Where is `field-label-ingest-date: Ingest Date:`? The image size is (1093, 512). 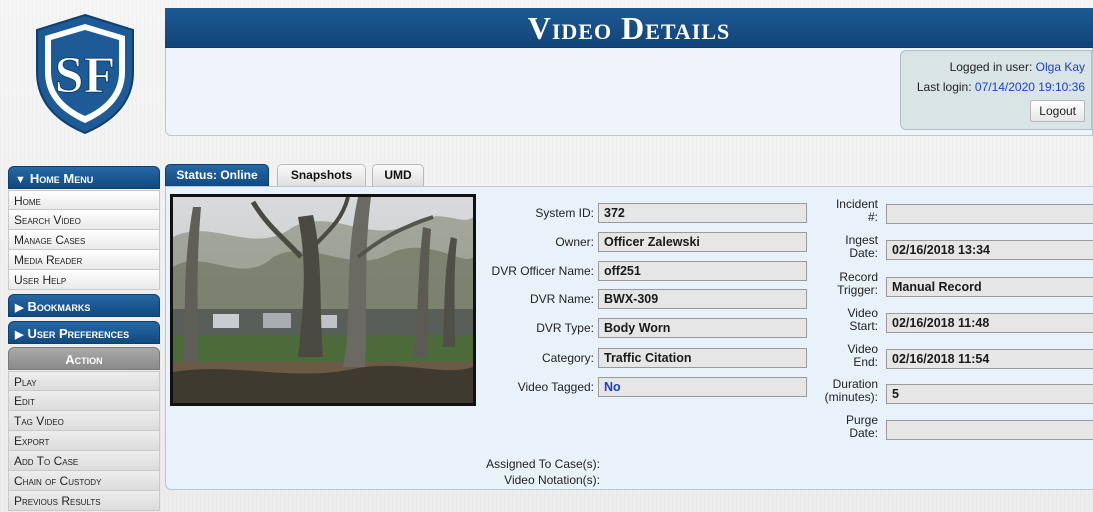 field-label-ingest-date: Ingest Date: is located at coordinates (842, 247).